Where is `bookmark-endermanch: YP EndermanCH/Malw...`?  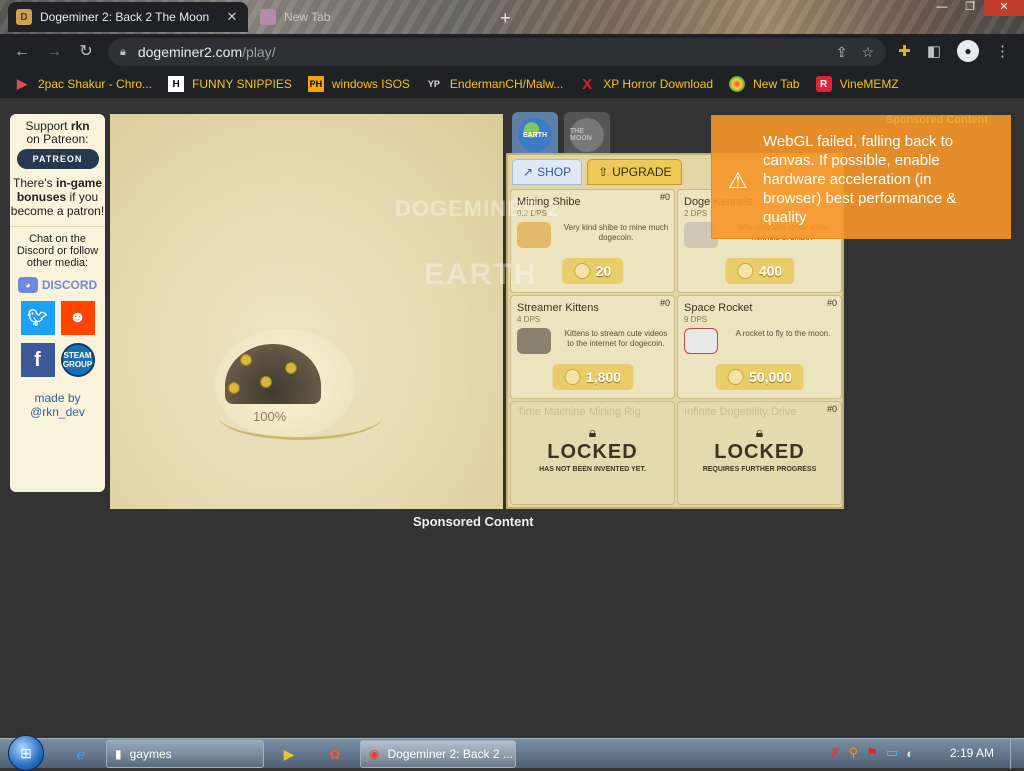
bookmark-endermanch: YP EndermanCH/Malw... is located at coordinates (494, 84).